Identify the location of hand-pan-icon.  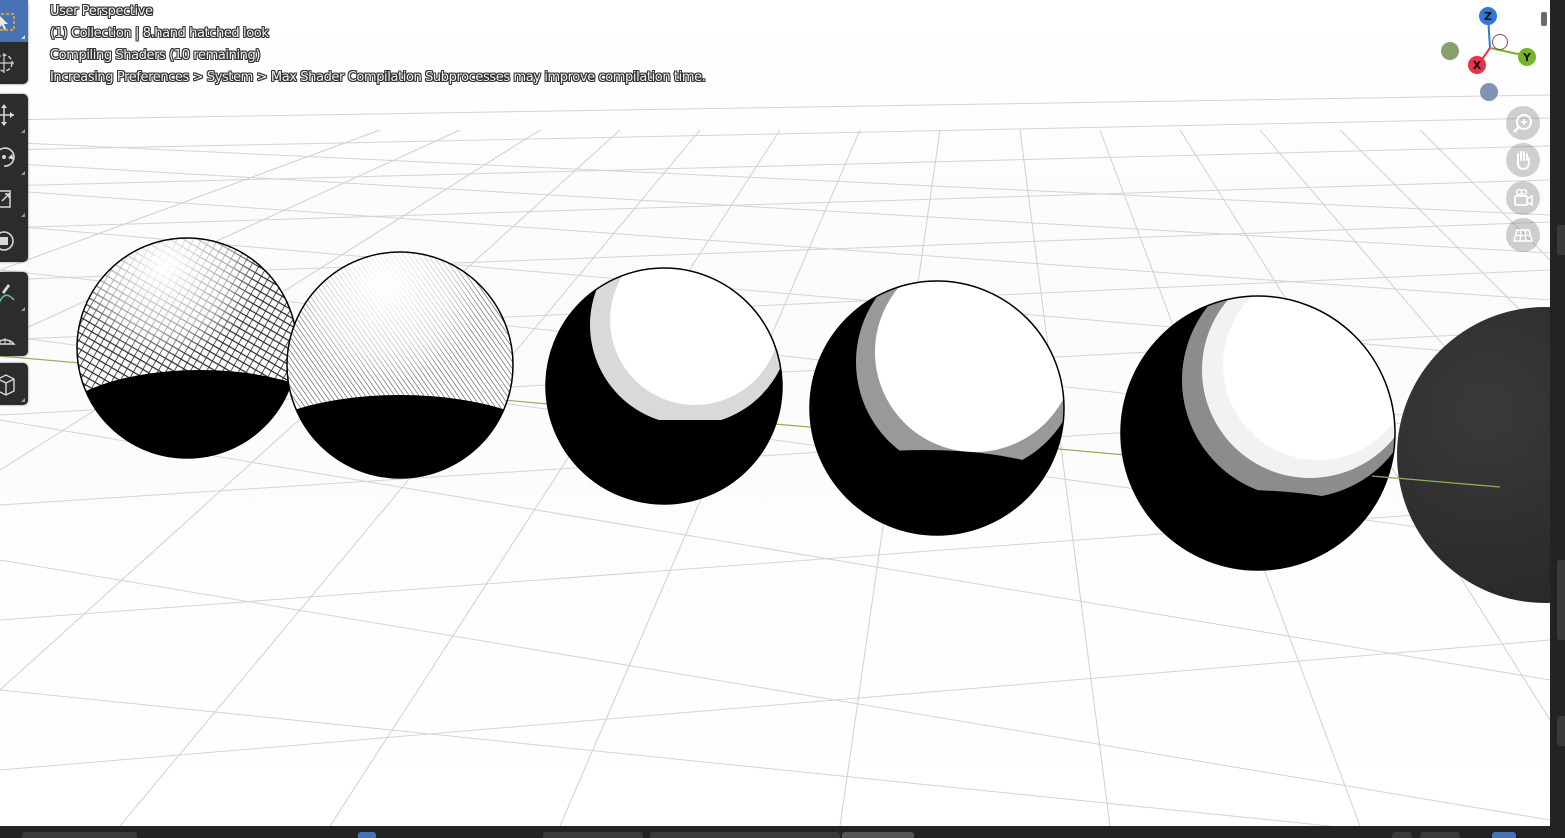
(1523, 161).